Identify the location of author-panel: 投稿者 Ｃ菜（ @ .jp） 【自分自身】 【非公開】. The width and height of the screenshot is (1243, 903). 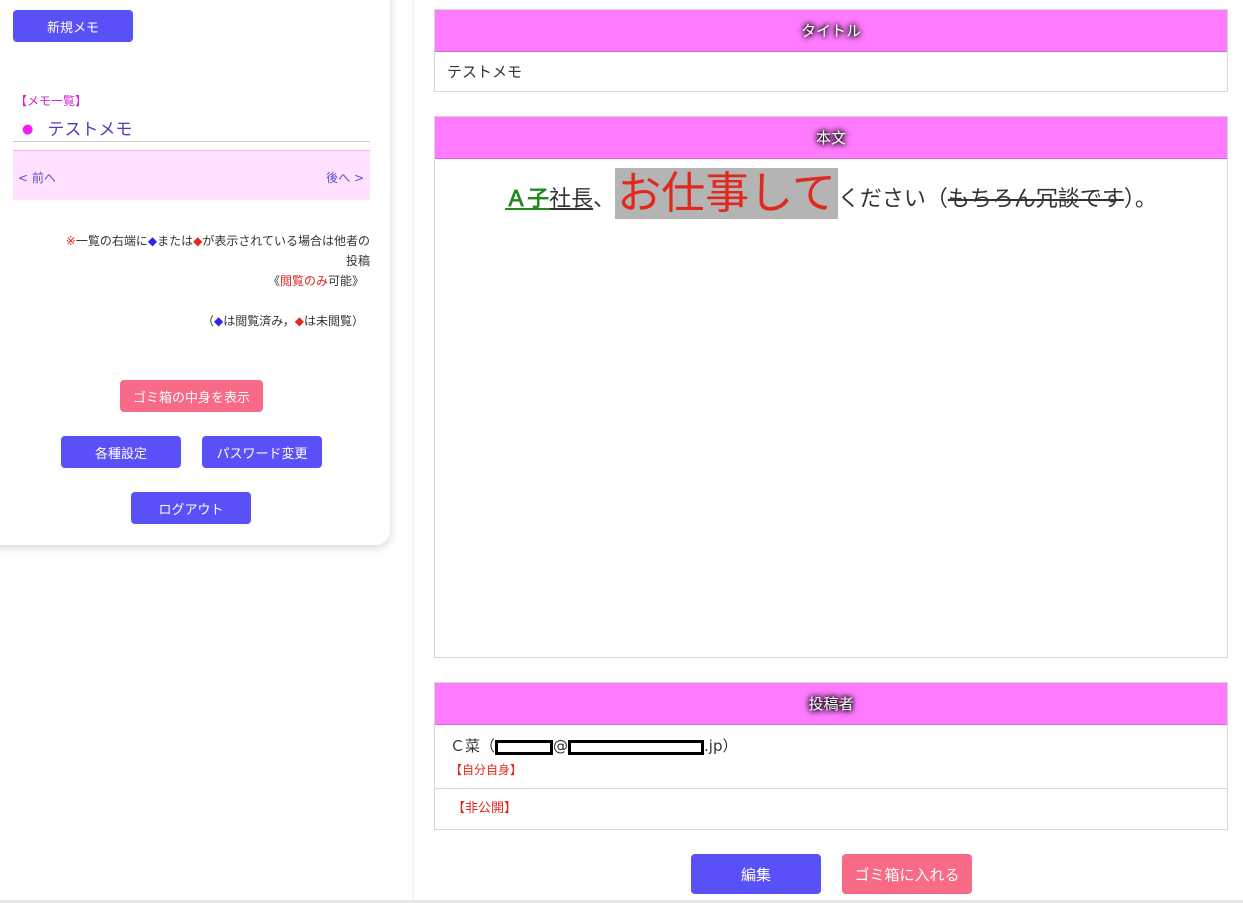
(831, 756).